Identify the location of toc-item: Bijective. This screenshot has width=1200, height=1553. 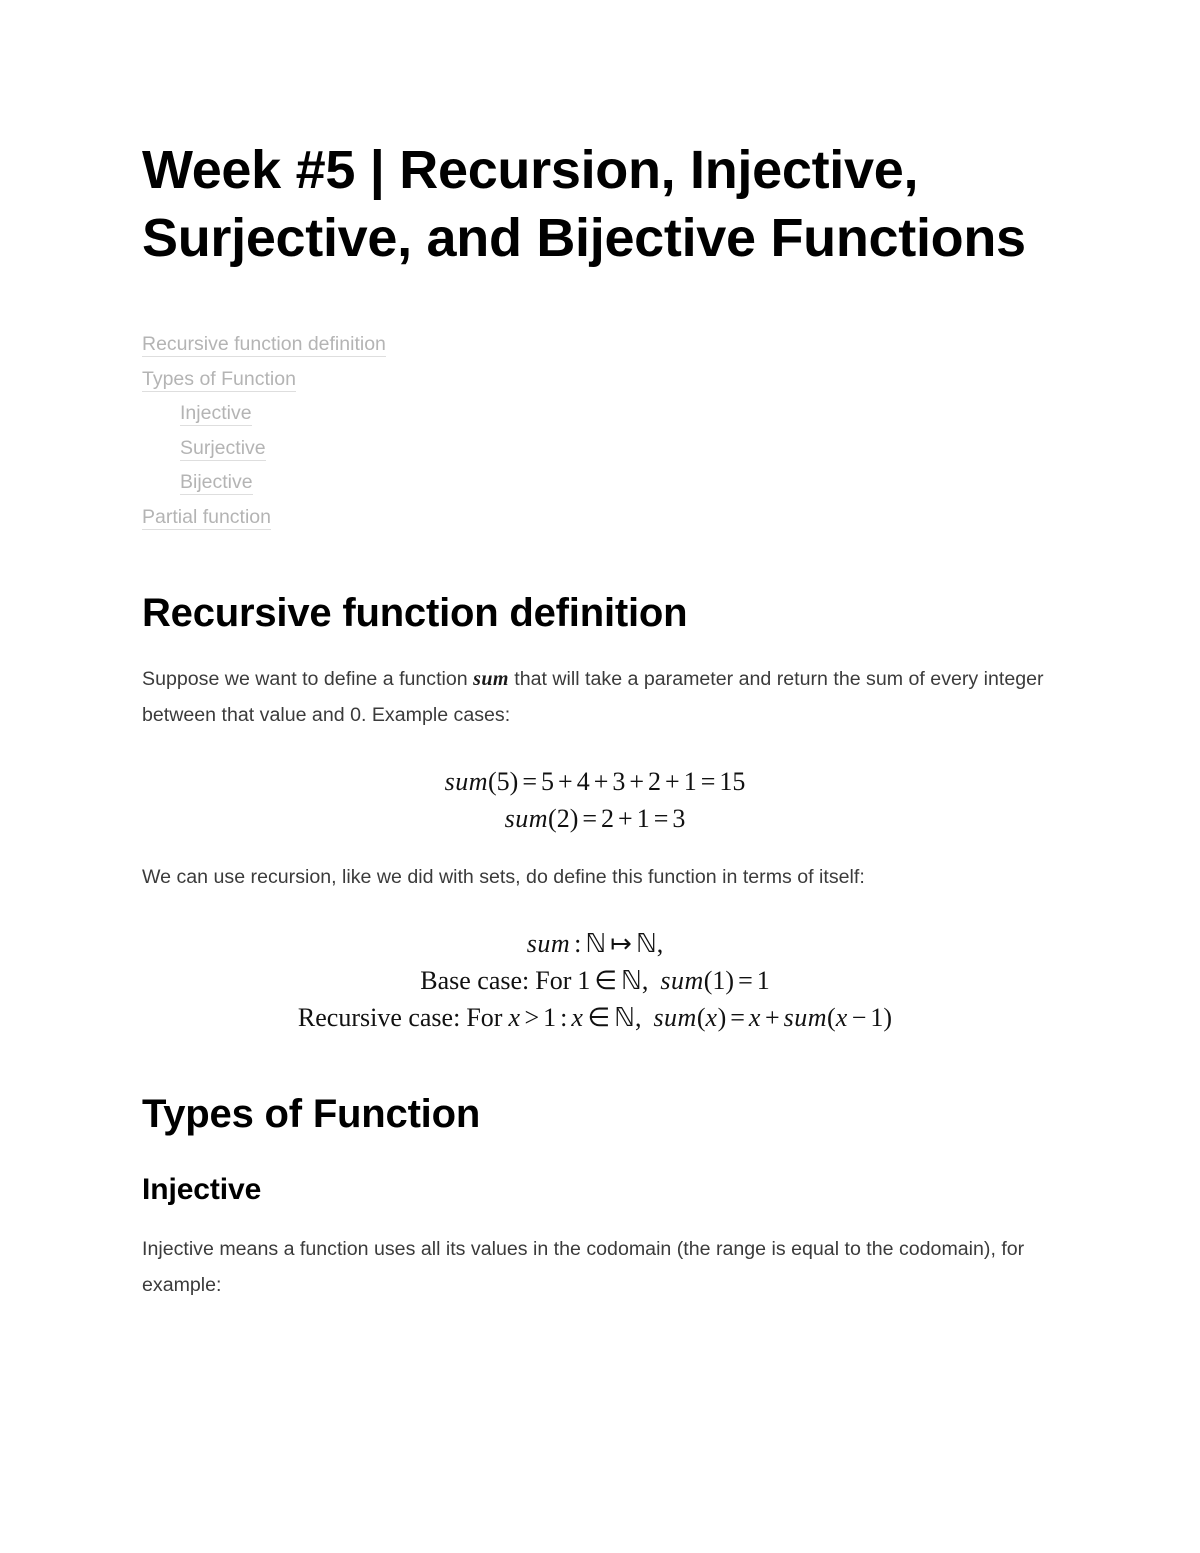
(595, 483).